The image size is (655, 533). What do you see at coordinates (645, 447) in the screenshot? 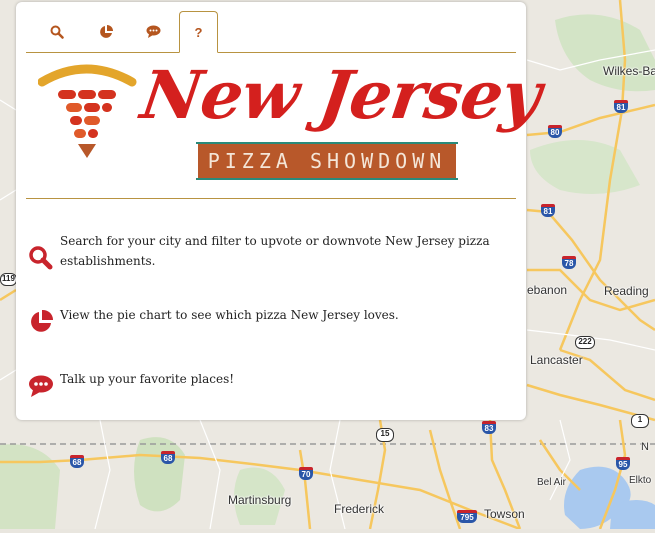
I see `map-label-north-marker: N` at bounding box center [645, 447].